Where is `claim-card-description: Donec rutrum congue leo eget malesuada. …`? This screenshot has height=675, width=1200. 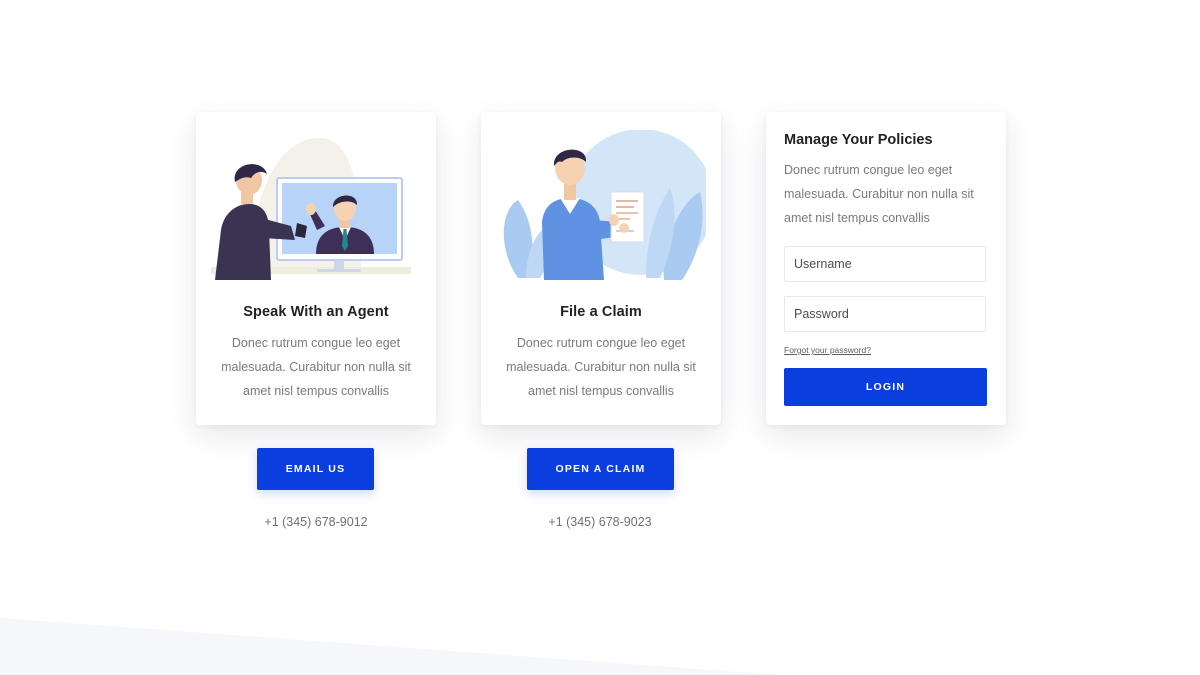 claim-card-description: Donec rutrum congue leo eget malesuada. … is located at coordinates (601, 367).